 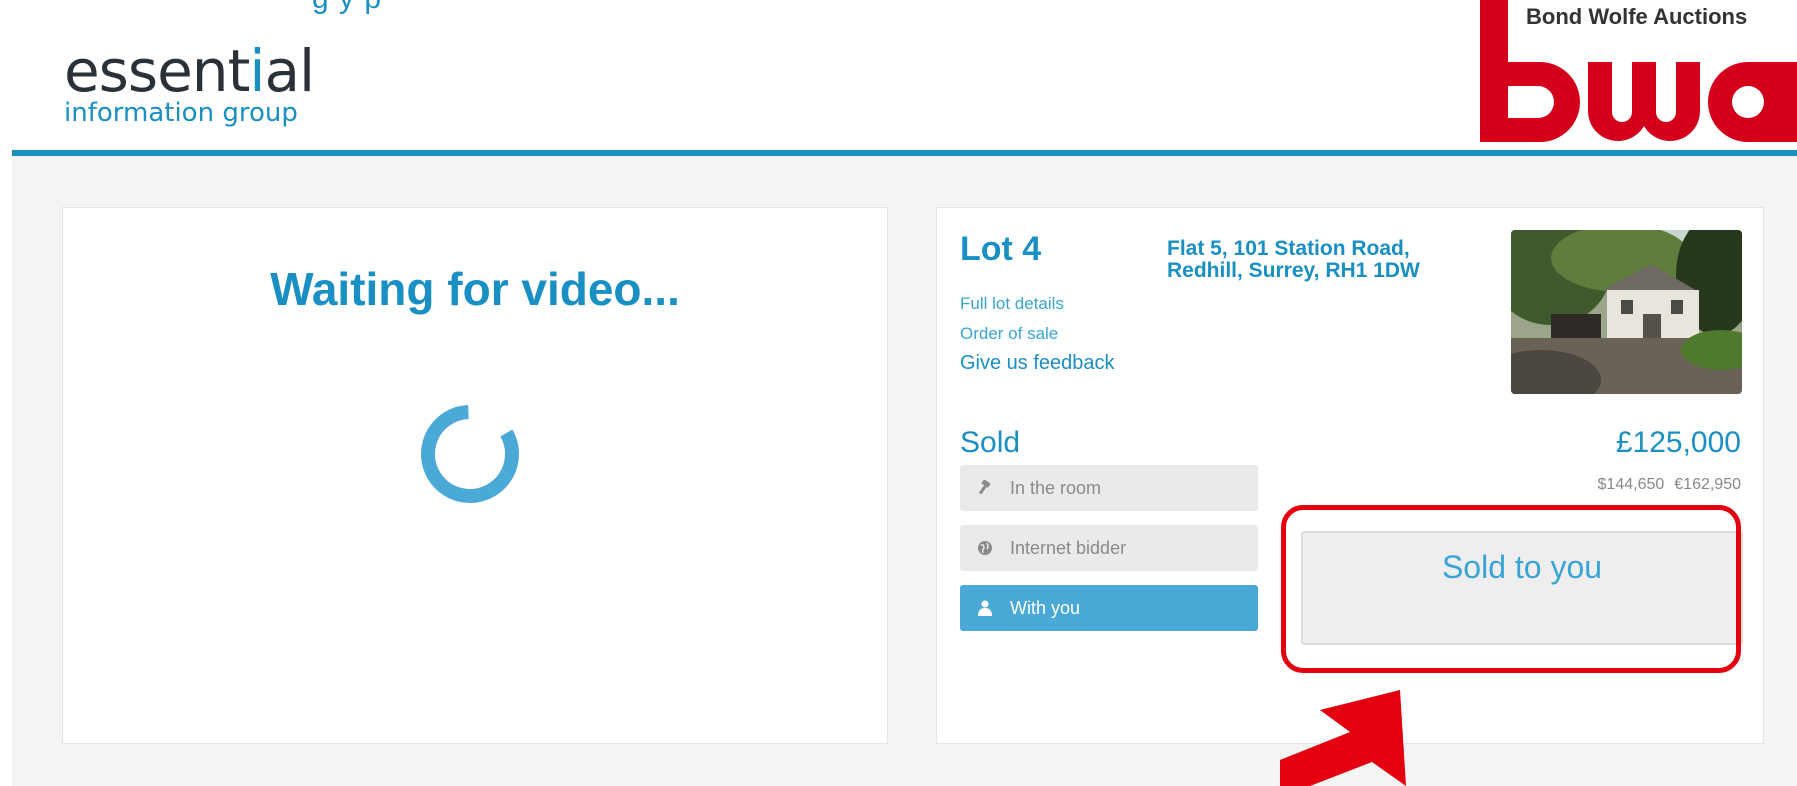 What do you see at coordinates (1068, 547) in the screenshot?
I see `internet-bidder-label: Internet bidder` at bounding box center [1068, 547].